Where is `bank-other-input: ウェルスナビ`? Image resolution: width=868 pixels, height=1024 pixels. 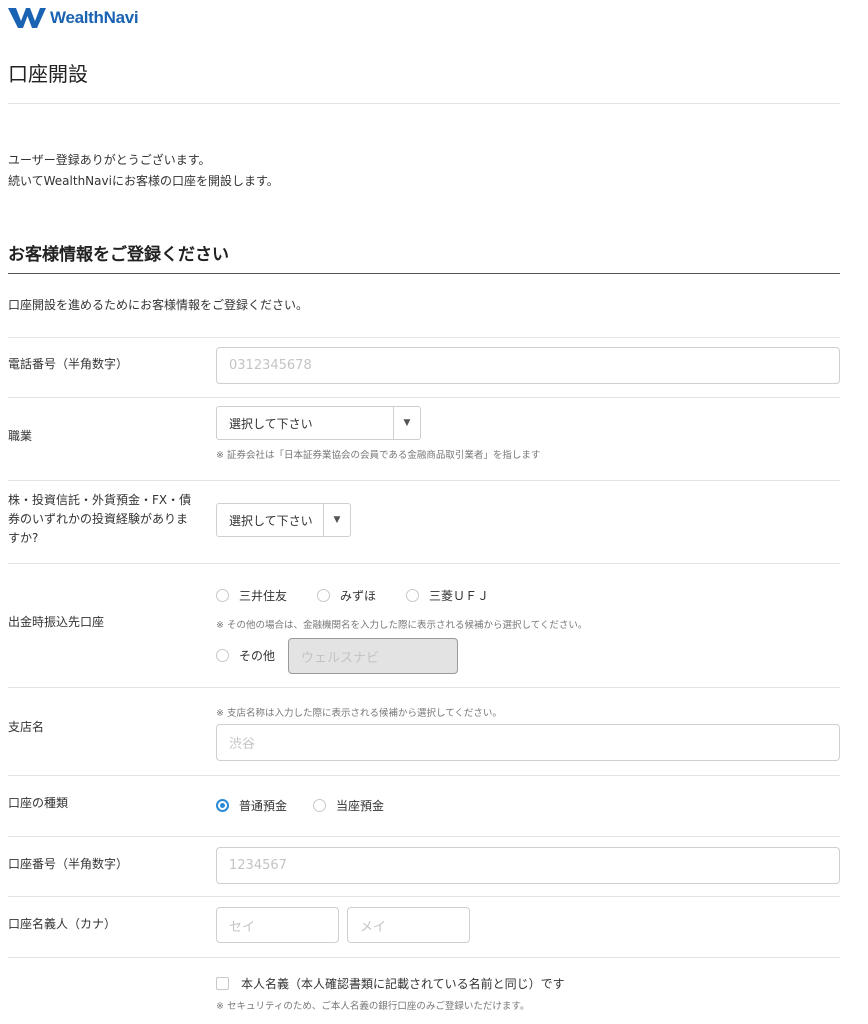 bank-other-input: ウェルスナビ is located at coordinates (373, 656).